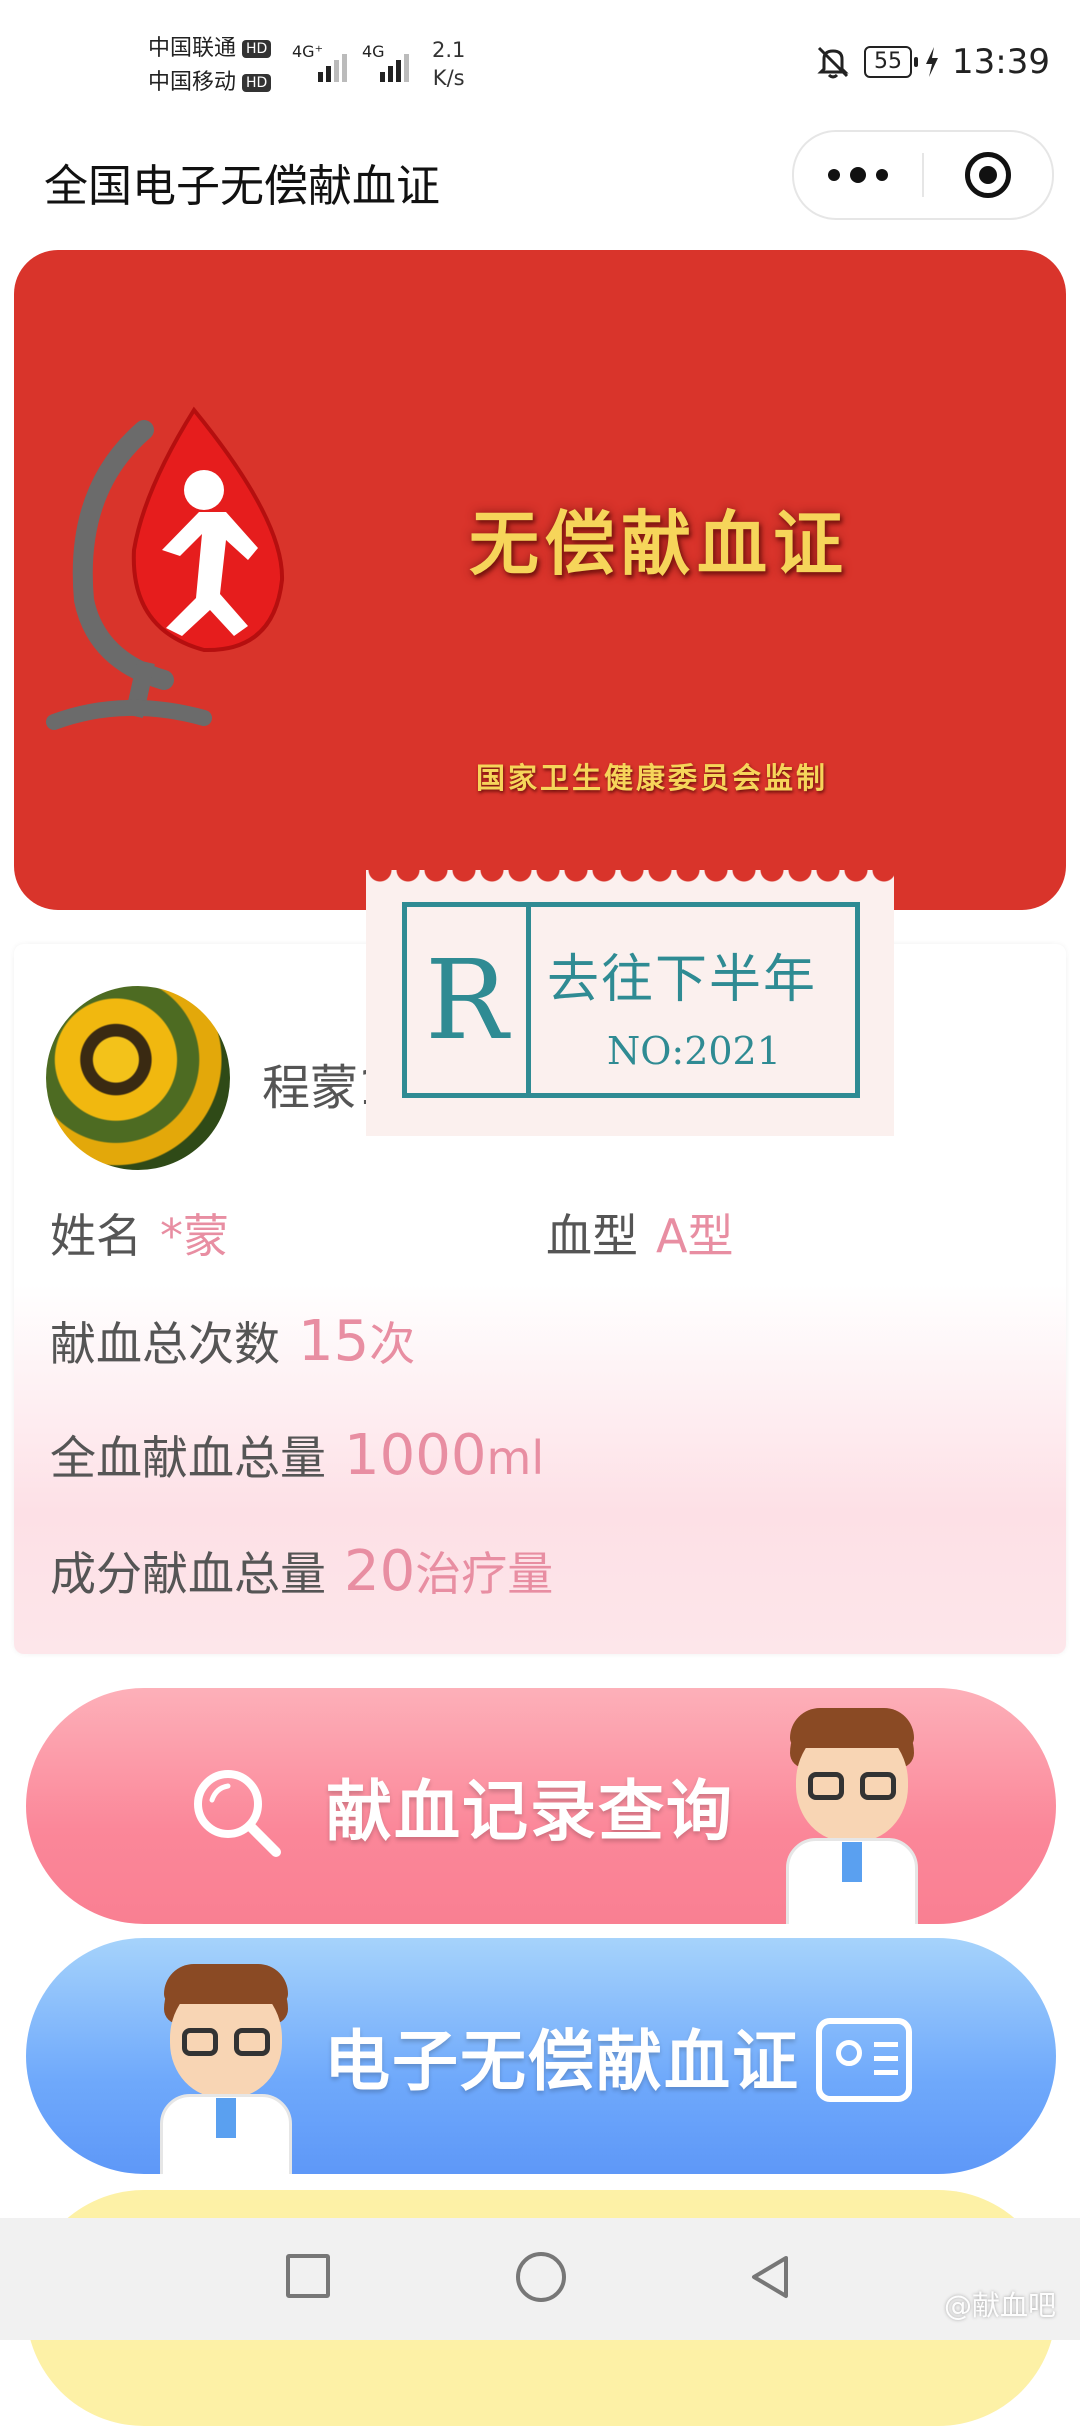 The height and width of the screenshot is (2426, 1080). What do you see at coordinates (392, 1344) in the screenshot?
I see `total-count-unit: 次` at bounding box center [392, 1344].